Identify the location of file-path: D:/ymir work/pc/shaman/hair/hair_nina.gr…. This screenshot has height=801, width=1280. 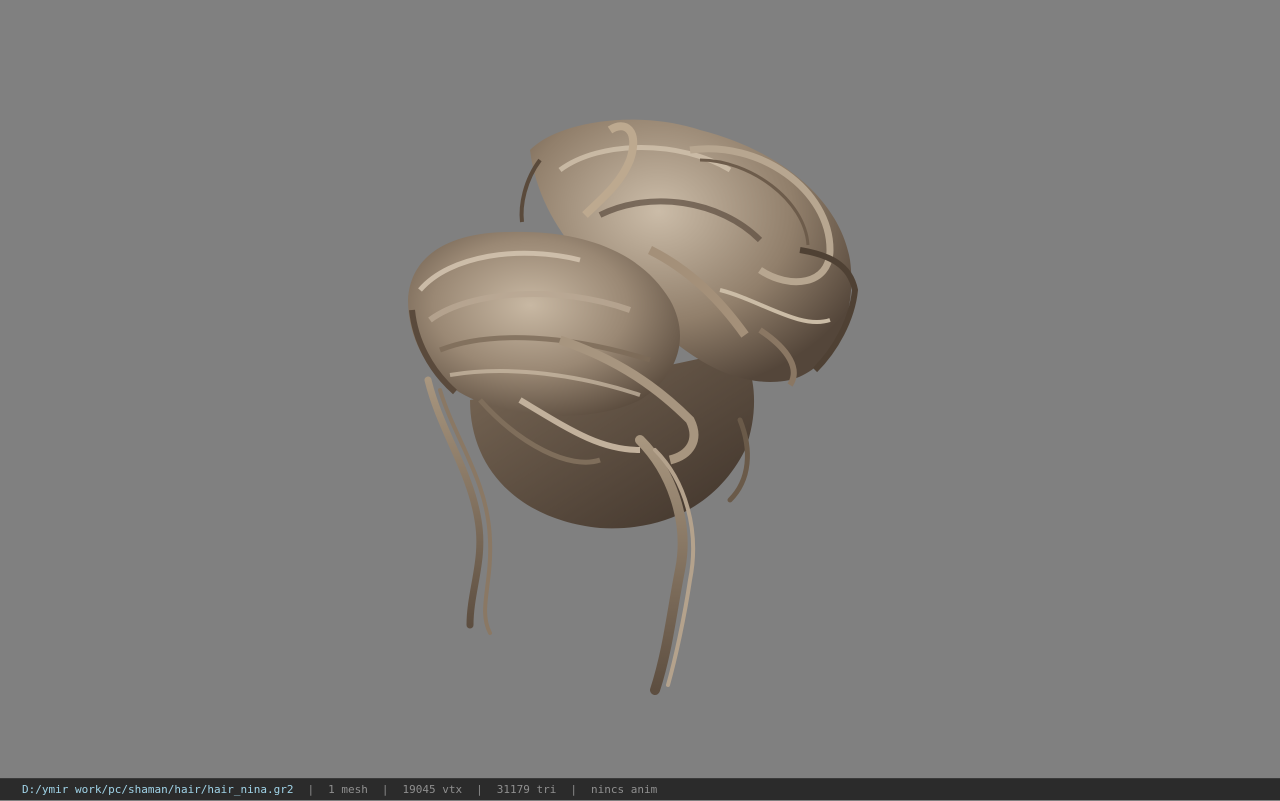
(158, 789).